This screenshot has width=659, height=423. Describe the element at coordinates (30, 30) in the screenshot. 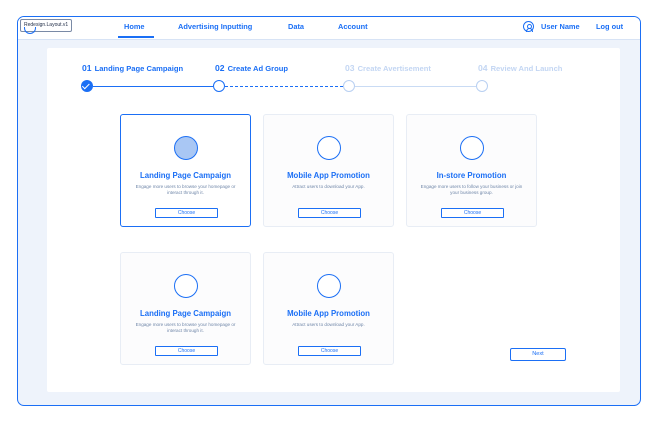

I see `logo-arc-icon` at that location.